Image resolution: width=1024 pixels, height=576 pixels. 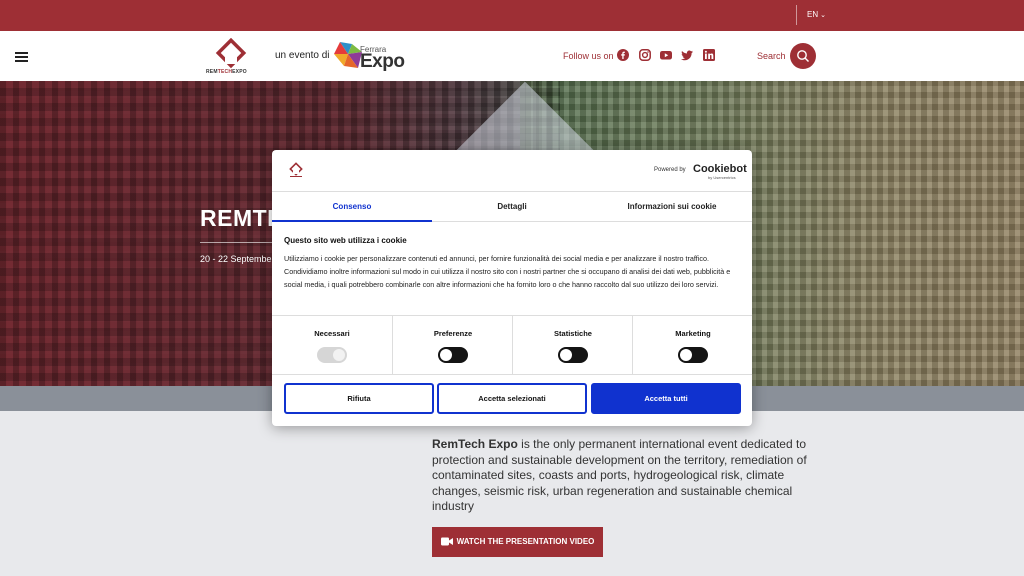 What do you see at coordinates (512, 171) in the screenshot?
I see `cookie-dialog-header: Powered by Cookiebot by Usercentrics` at bounding box center [512, 171].